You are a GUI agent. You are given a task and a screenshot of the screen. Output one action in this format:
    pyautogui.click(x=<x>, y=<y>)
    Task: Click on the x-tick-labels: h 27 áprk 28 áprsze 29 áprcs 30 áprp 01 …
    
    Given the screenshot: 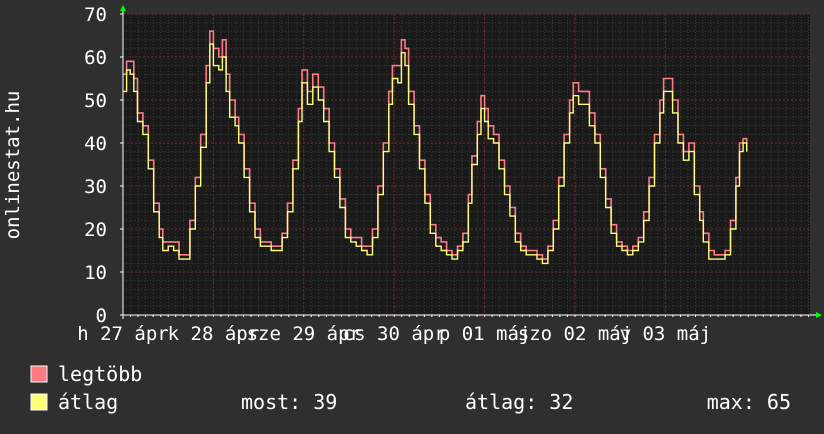 What is the action you would take?
    pyautogui.click(x=394, y=334)
    